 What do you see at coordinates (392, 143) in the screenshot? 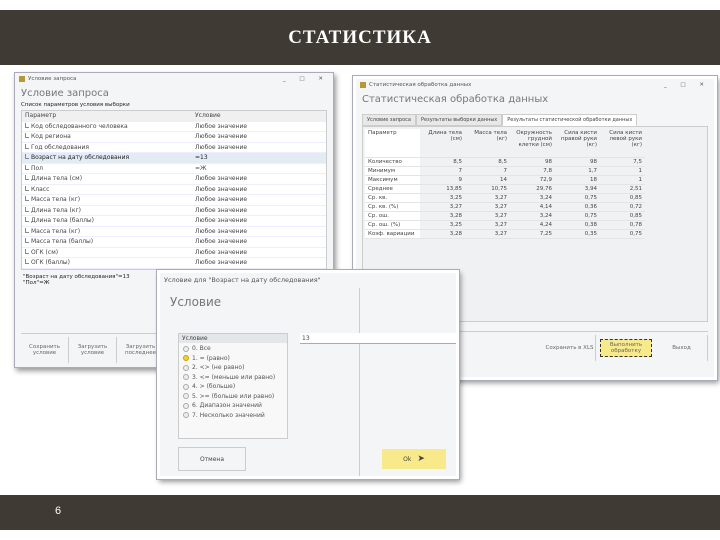
I see `column-header: Параметр` at bounding box center [392, 143].